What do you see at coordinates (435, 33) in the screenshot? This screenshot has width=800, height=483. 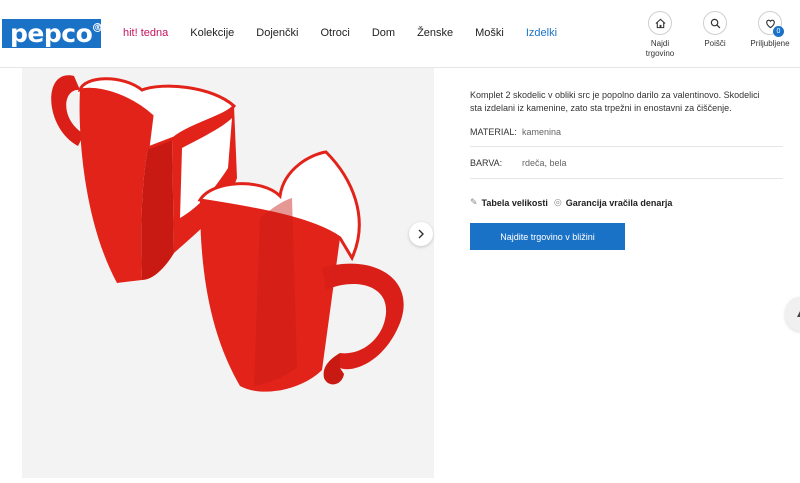 I see `nav-zenske: Ženske` at bounding box center [435, 33].